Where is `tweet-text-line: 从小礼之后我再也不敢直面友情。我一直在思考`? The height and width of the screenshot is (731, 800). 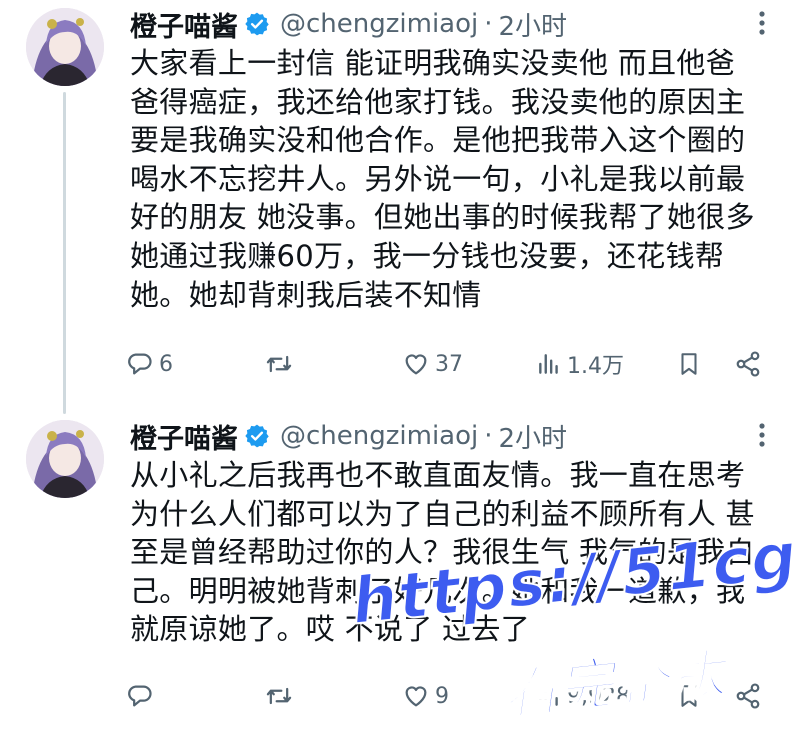 tweet-text-line: 从小礼之后我再也不敢直面友情。我一直在思考 is located at coordinates (438, 475).